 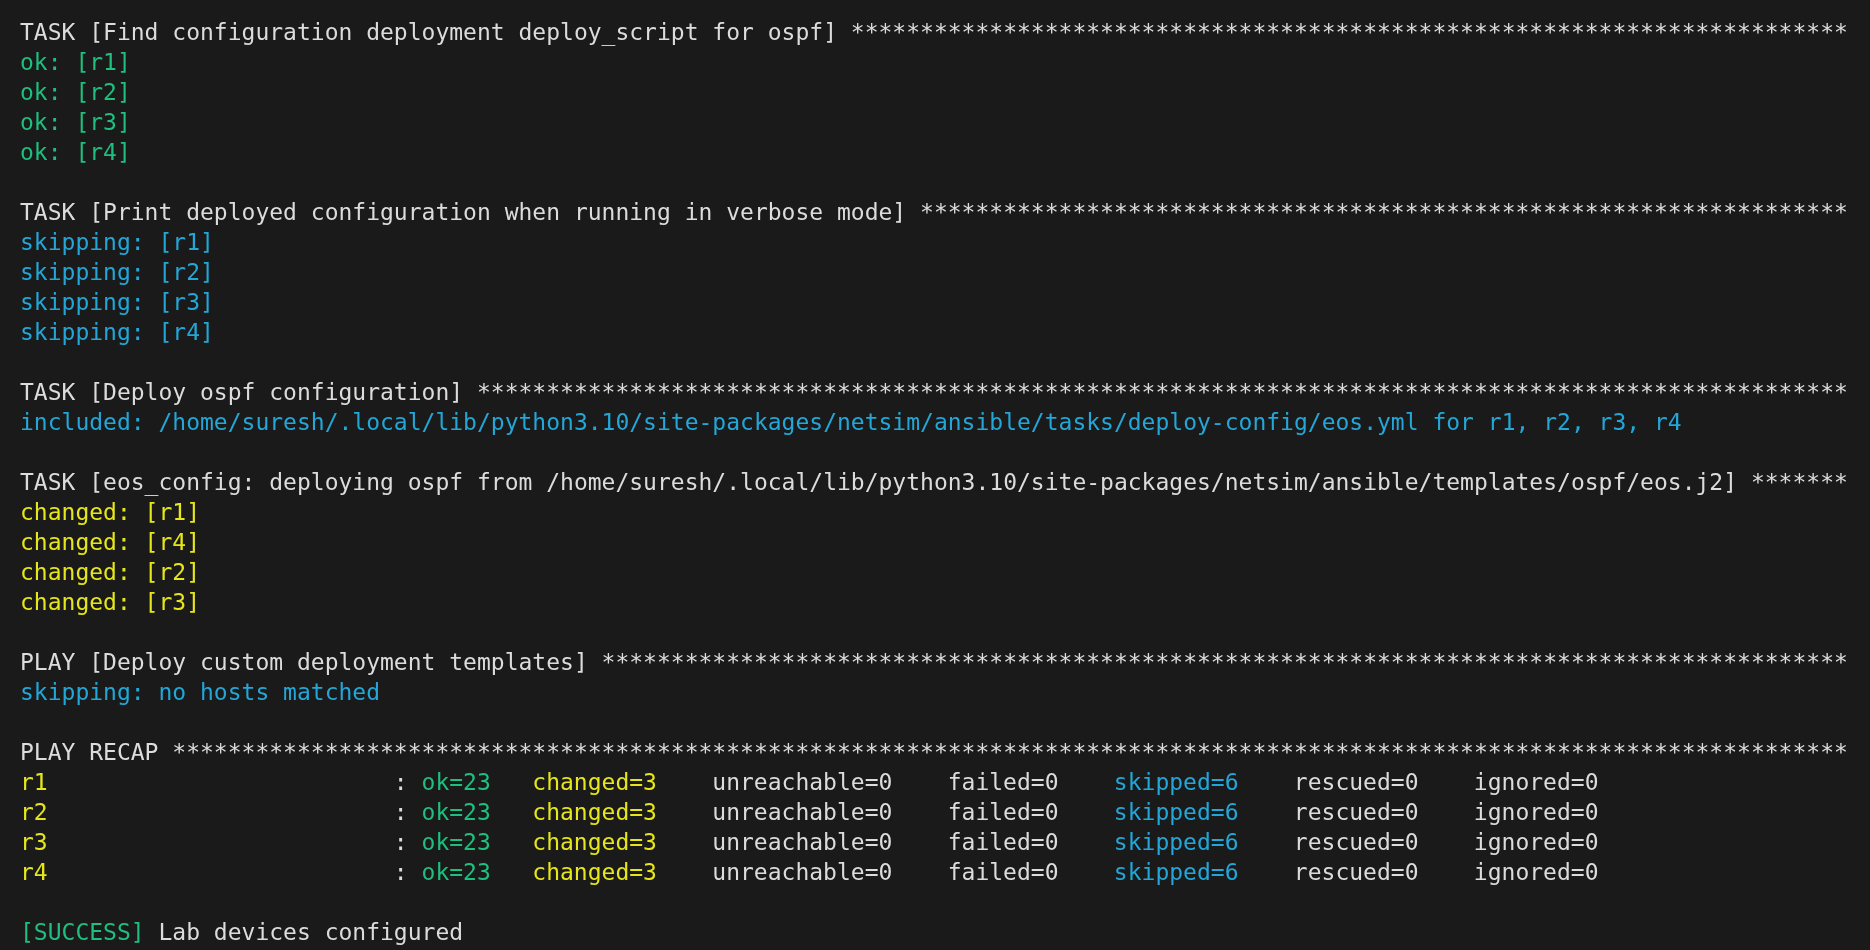 What do you see at coordinates (117, 242) in the screenshot?
I see `output-line: skipping: [r1]` at bounding box center [117, 242].